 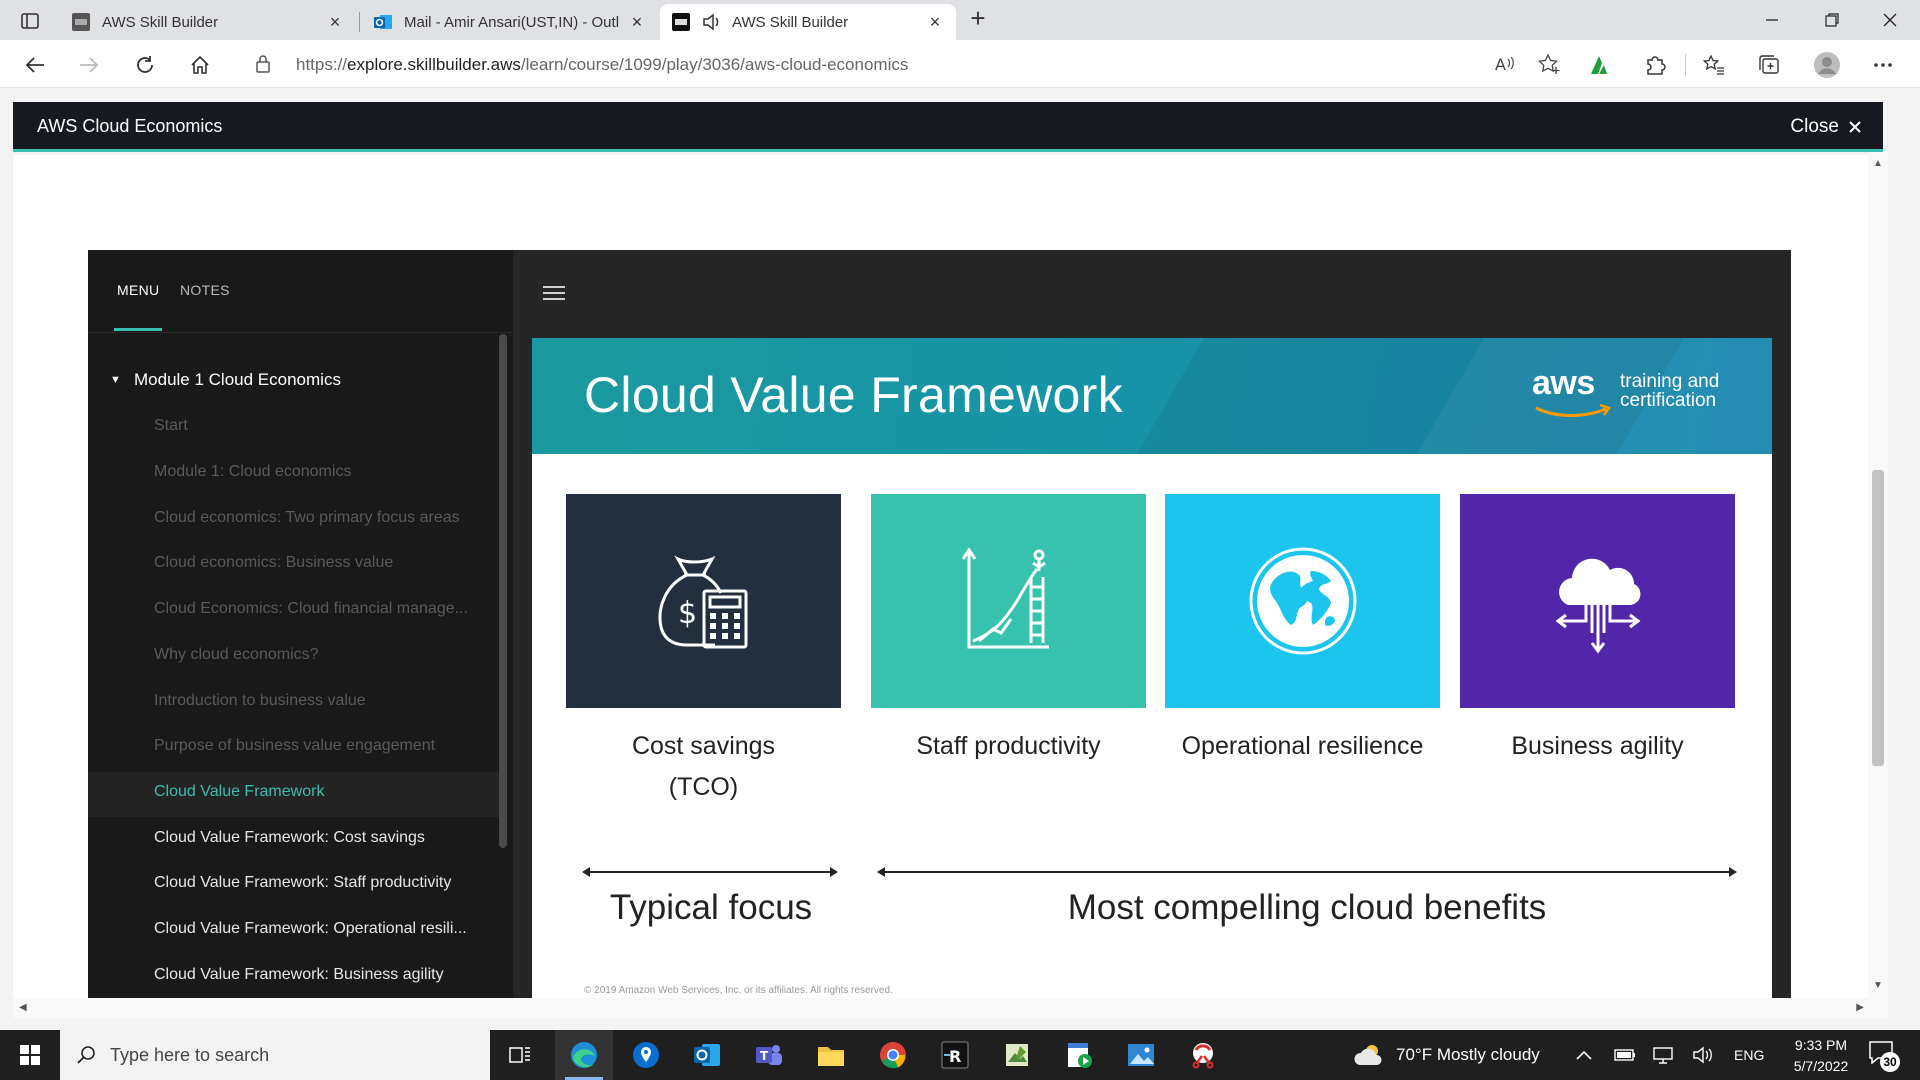 I want to click on lesson-item: Cloud Value Framework: Cost savings, so click(x=289, y=838).